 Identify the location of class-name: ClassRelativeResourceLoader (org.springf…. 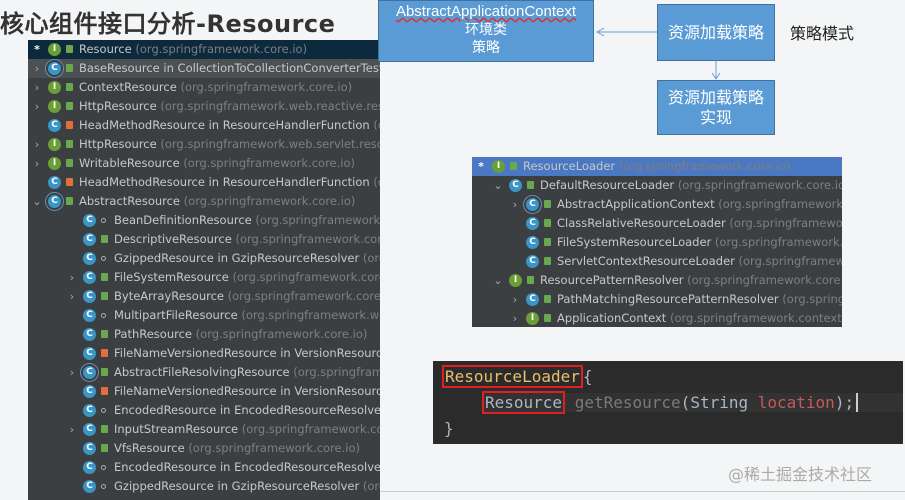
(699, 223).